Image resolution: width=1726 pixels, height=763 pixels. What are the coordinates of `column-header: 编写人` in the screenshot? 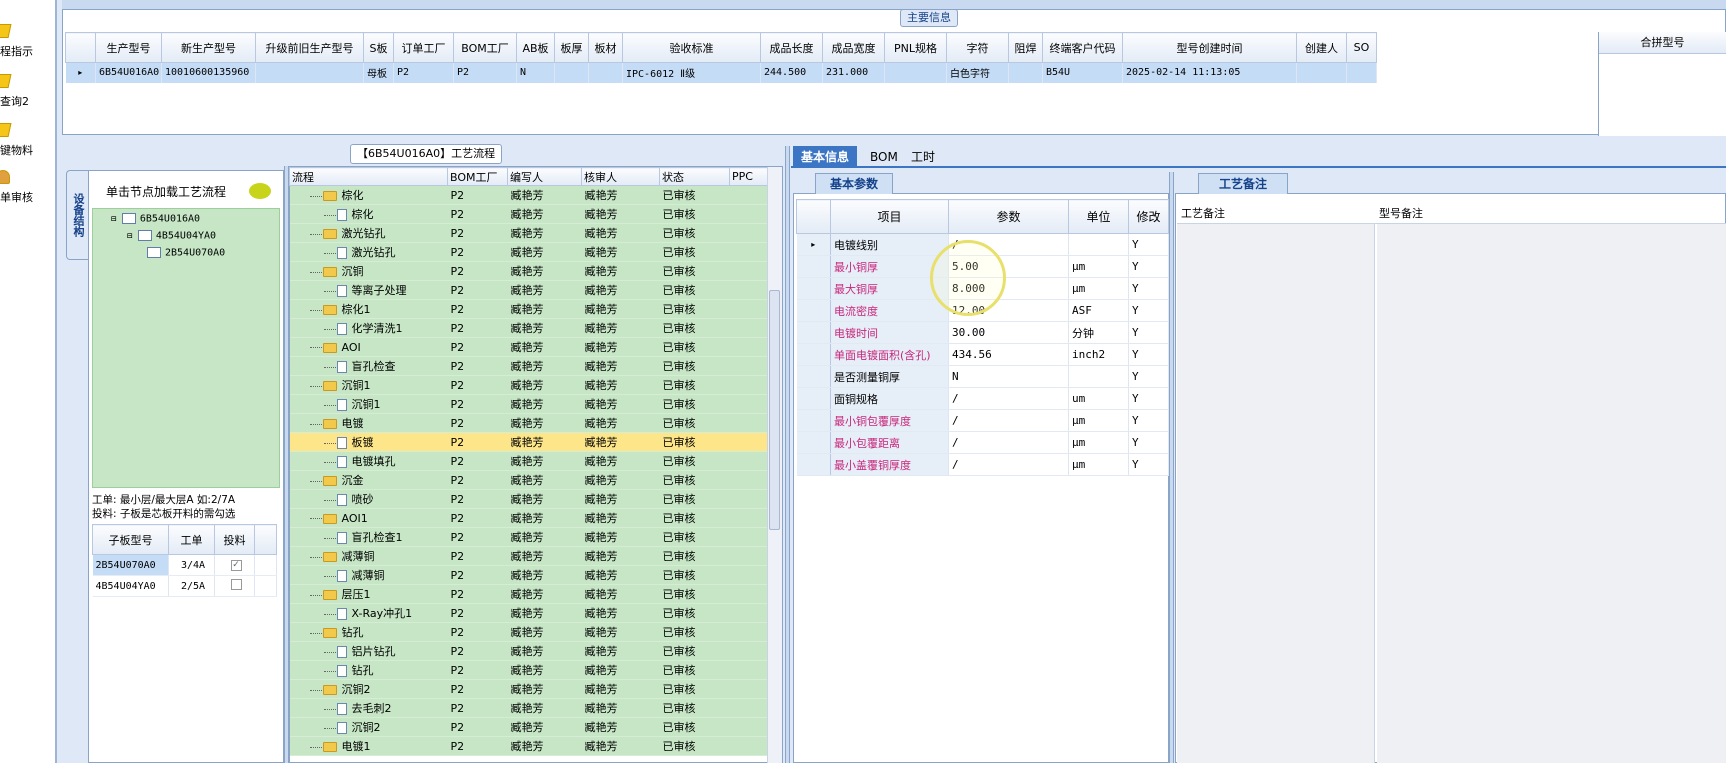 It's located at (544, 176).